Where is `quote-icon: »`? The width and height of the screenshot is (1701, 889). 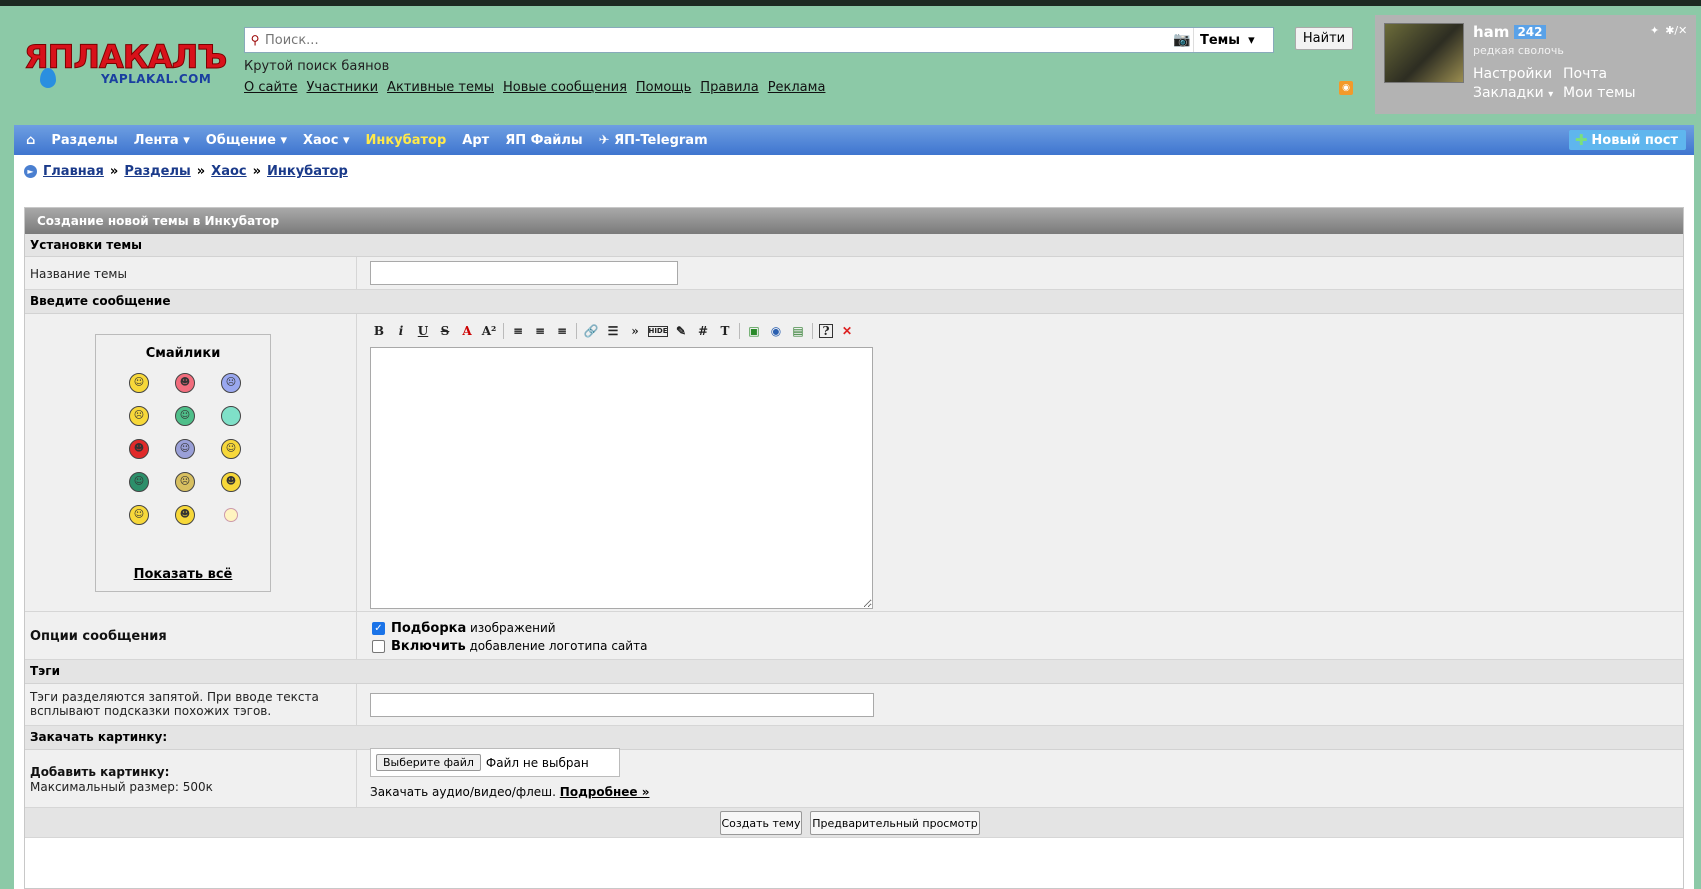 quote-icon: » is located at coordinates (635, 331).